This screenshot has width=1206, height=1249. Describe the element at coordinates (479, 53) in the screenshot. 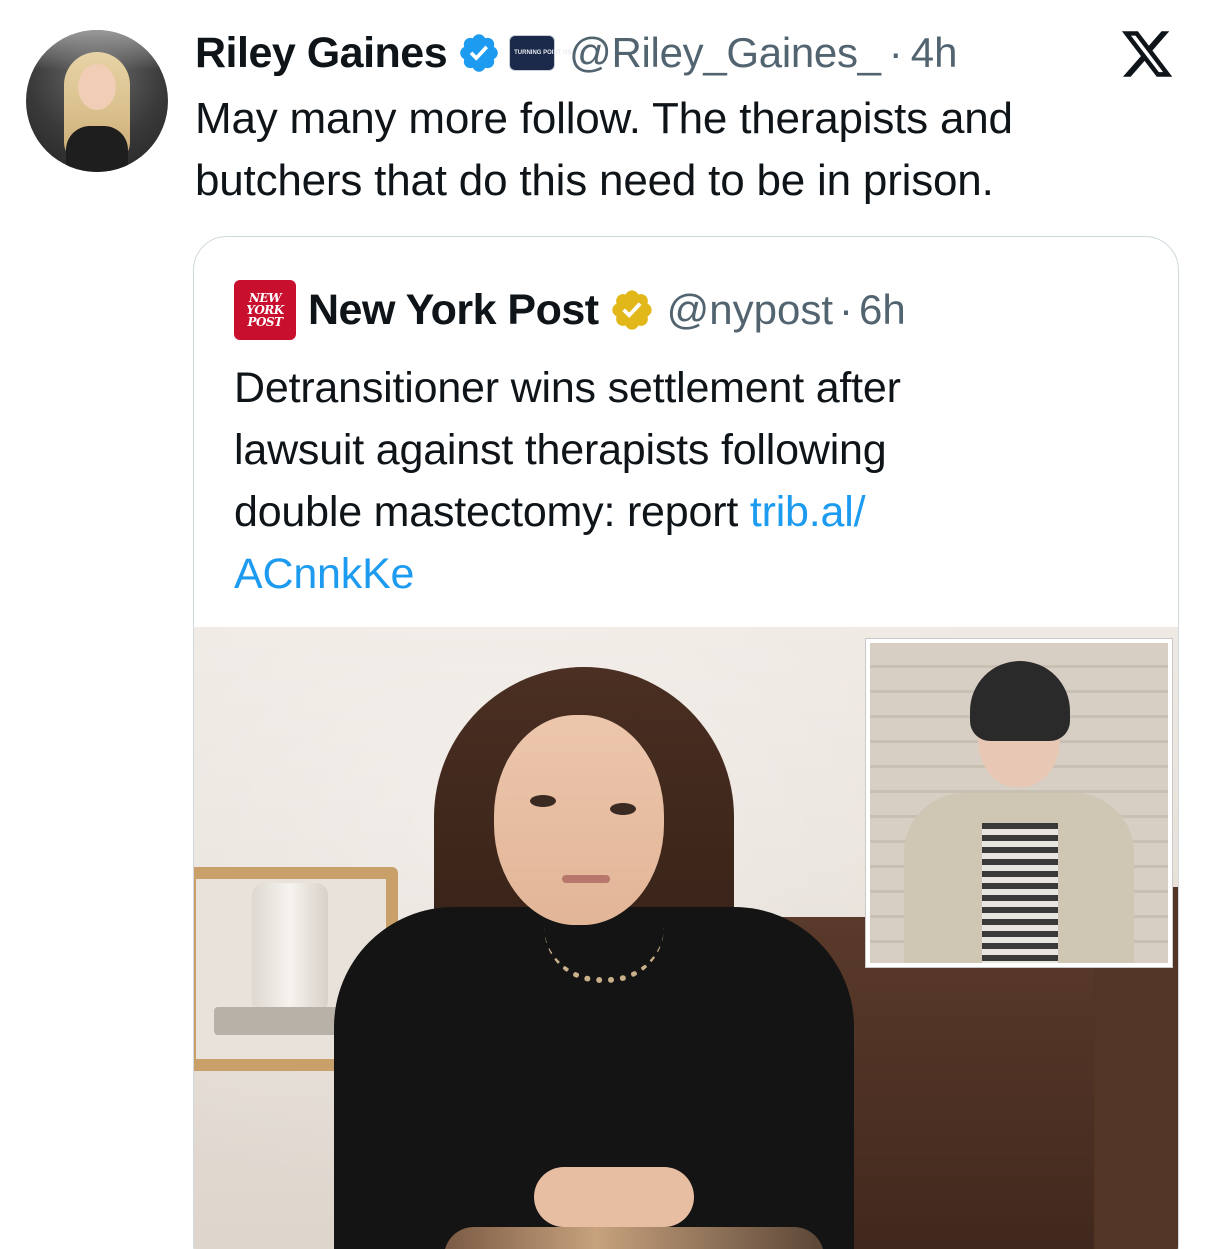

I see `verified-badge-icon` at that location.